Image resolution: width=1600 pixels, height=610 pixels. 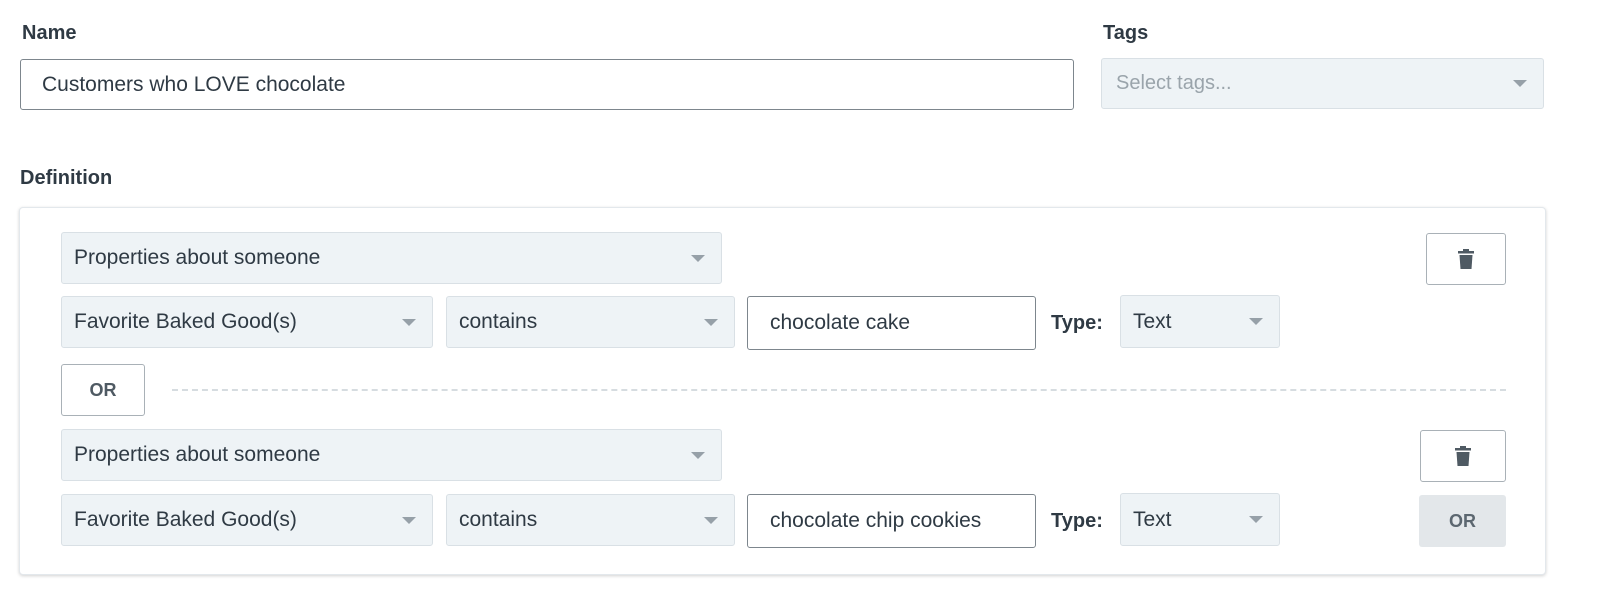 What do you see at coordinates (197, 454) in the screenshot?
I see `condition-2-group-value: Properties about someone` at bounding box center [197, 454].